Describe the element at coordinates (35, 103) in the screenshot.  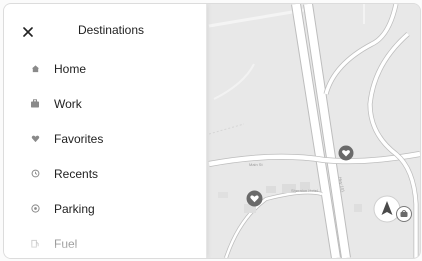
I see `briefcase-icon` at that location.